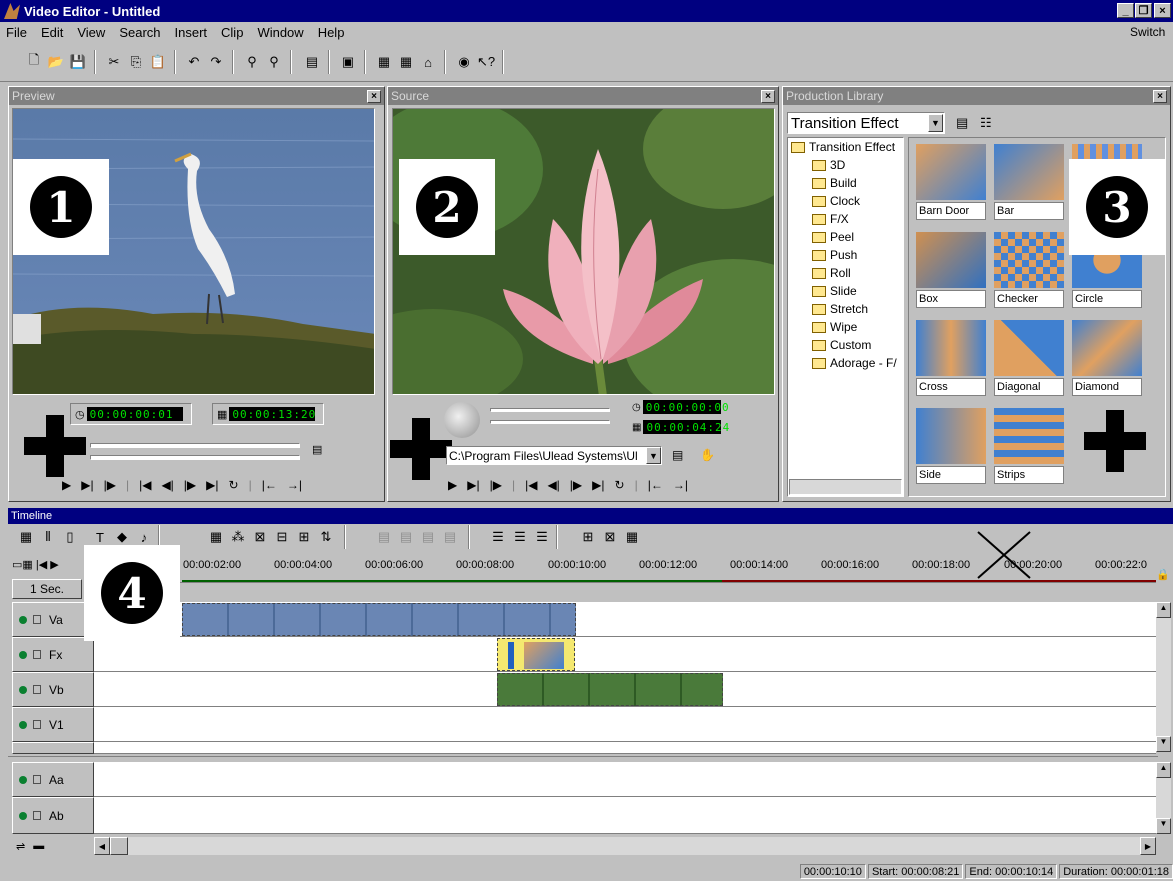 The image size is (1173, 881). I want to click on preview-window-icon: ▦, so click(384, 62).